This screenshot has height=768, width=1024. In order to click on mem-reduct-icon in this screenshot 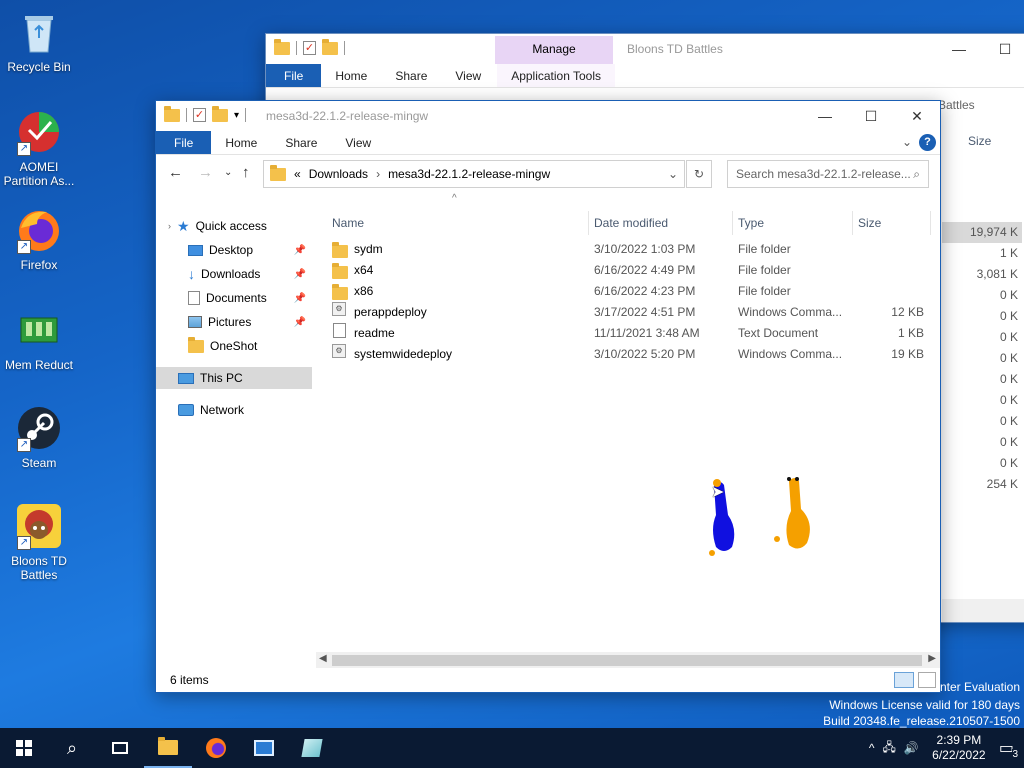, I will do `click(39, 330)`.